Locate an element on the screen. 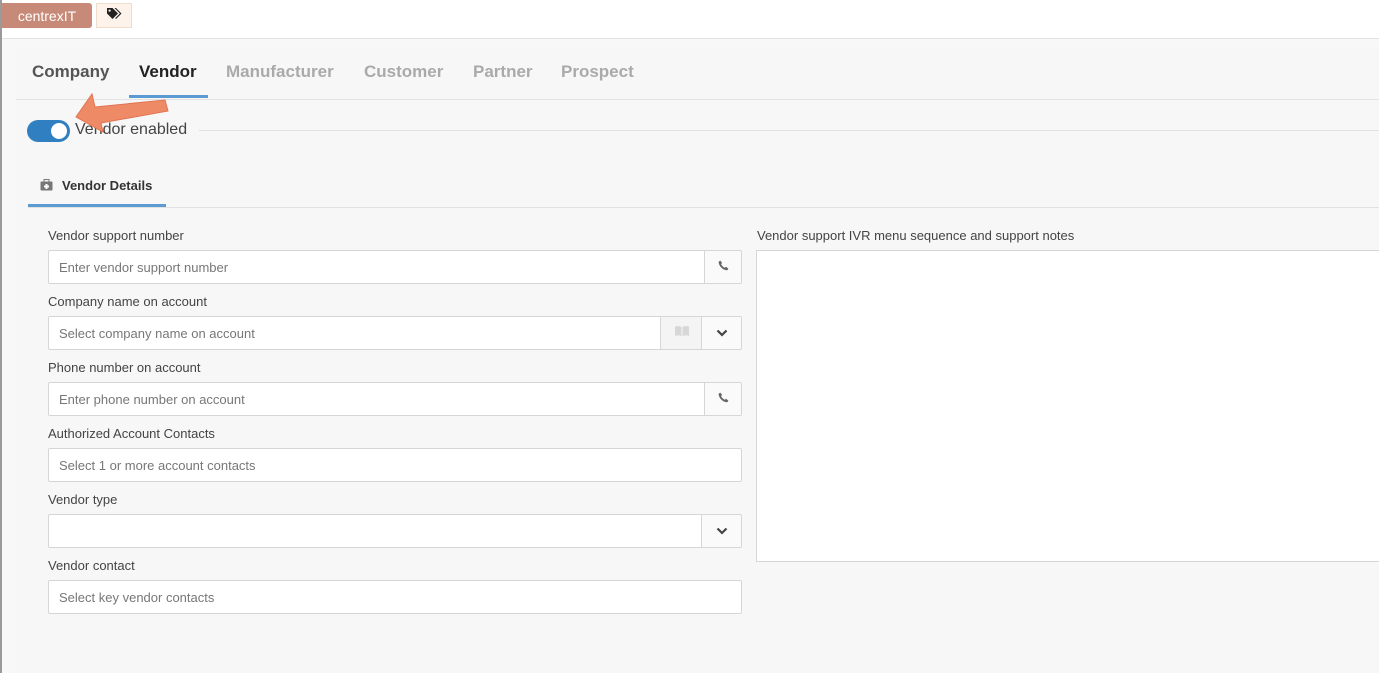  vendor-type-dropdown-button is located at coordinates (721, 531).